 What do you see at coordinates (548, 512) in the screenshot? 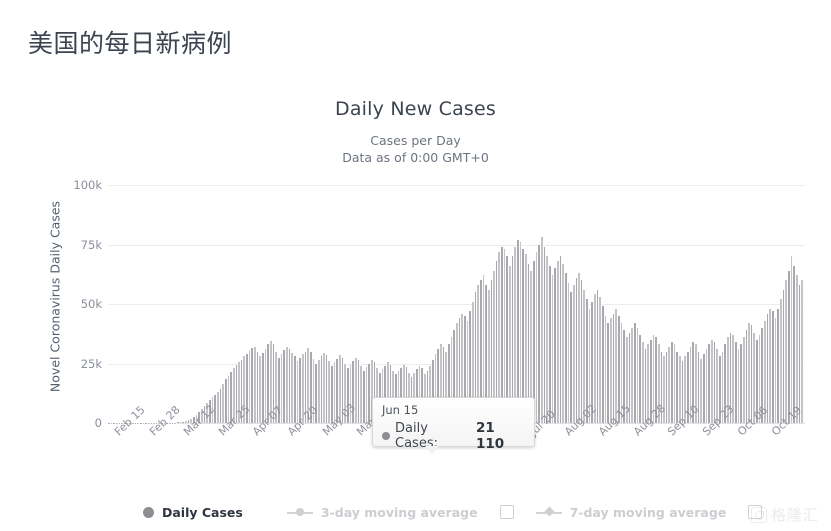
I see `legend-line-diamond-icon` at bounding box center [548, 512].